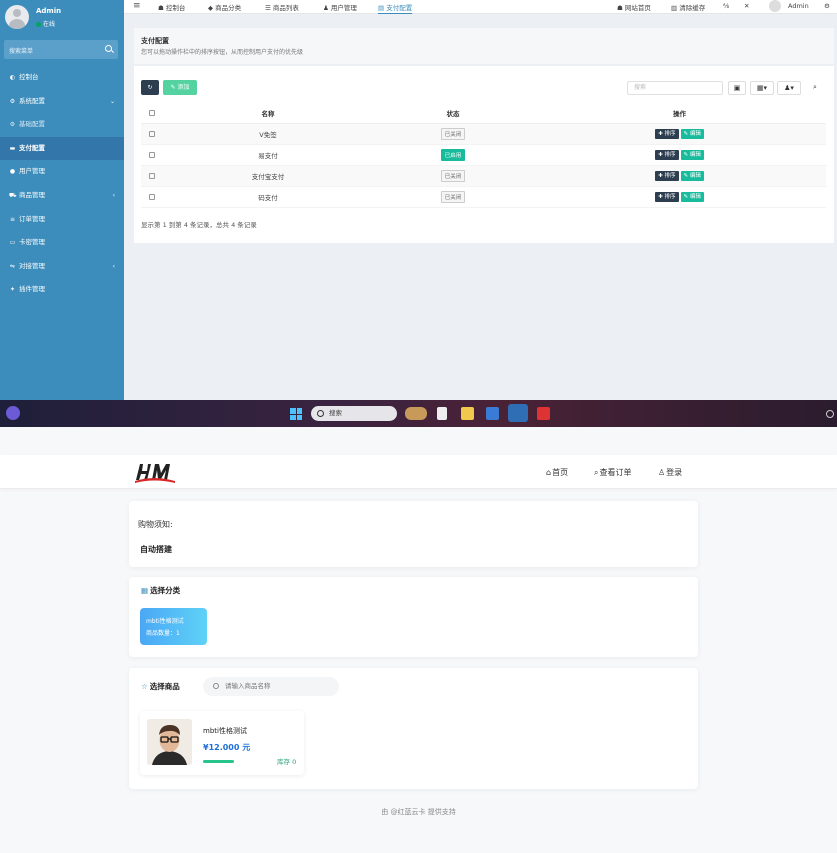  I want to click on products-section-title: ☆ 选择商品, so click(160, 686).